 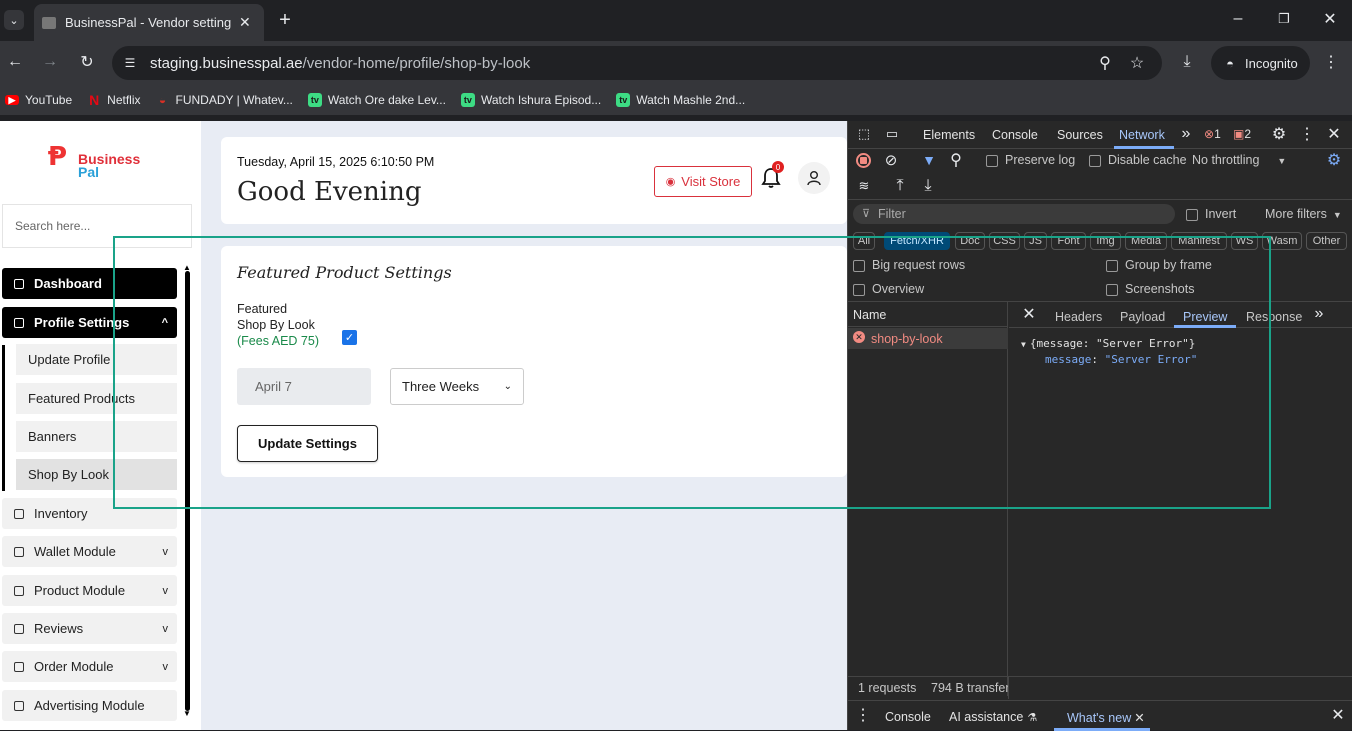 I want to click on network-conditions-icon: ≋, so click(x=864, y=186).